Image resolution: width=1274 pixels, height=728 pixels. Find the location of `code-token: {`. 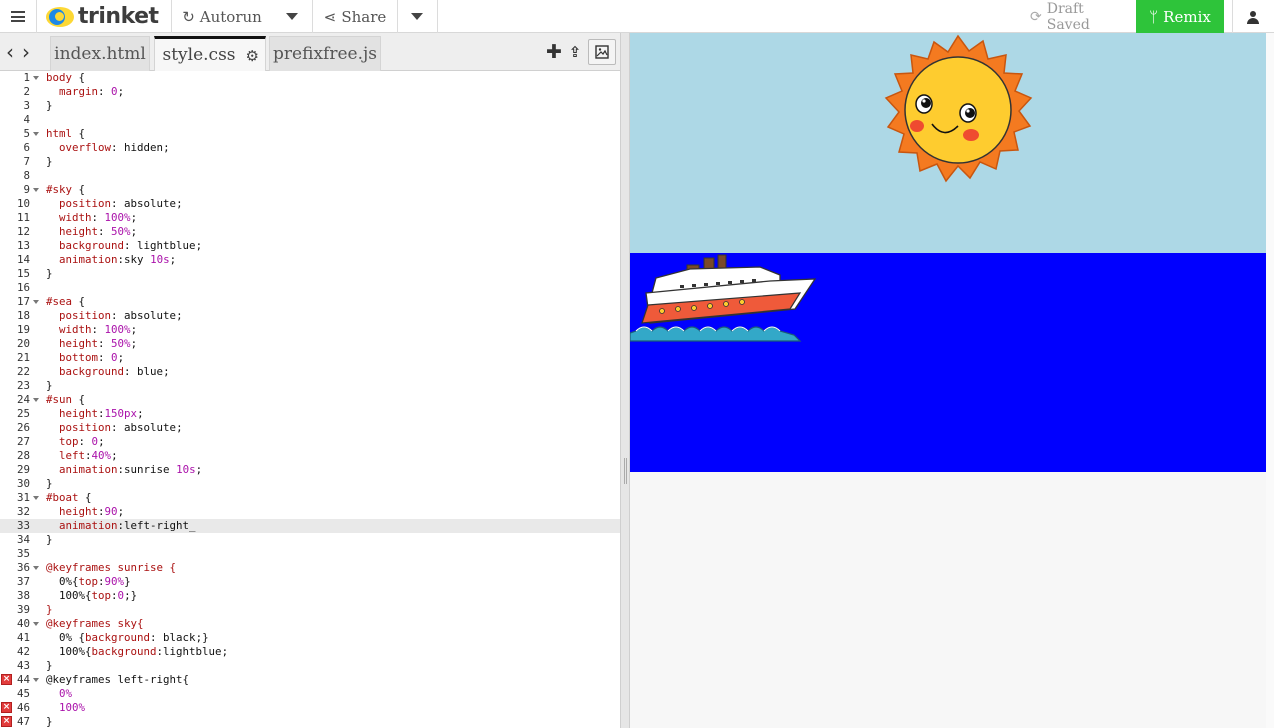

code-token: { is located at coordinates (79, 133).